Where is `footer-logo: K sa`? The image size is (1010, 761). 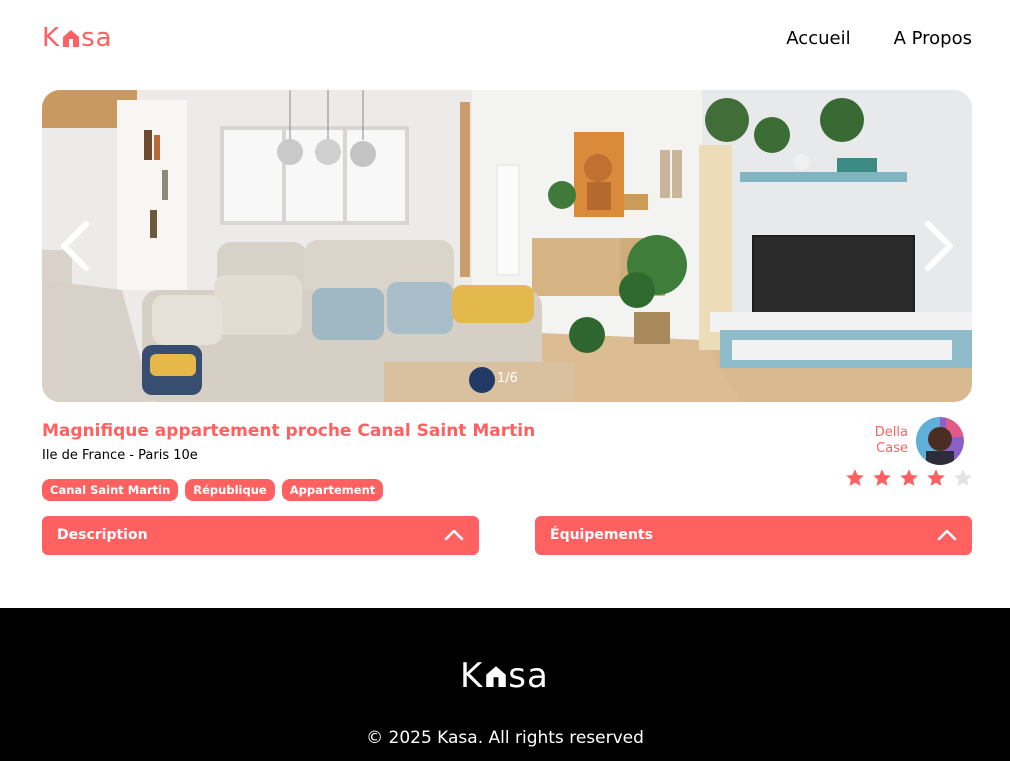
footer-logo: K sa is located at coordinates (504, 676).